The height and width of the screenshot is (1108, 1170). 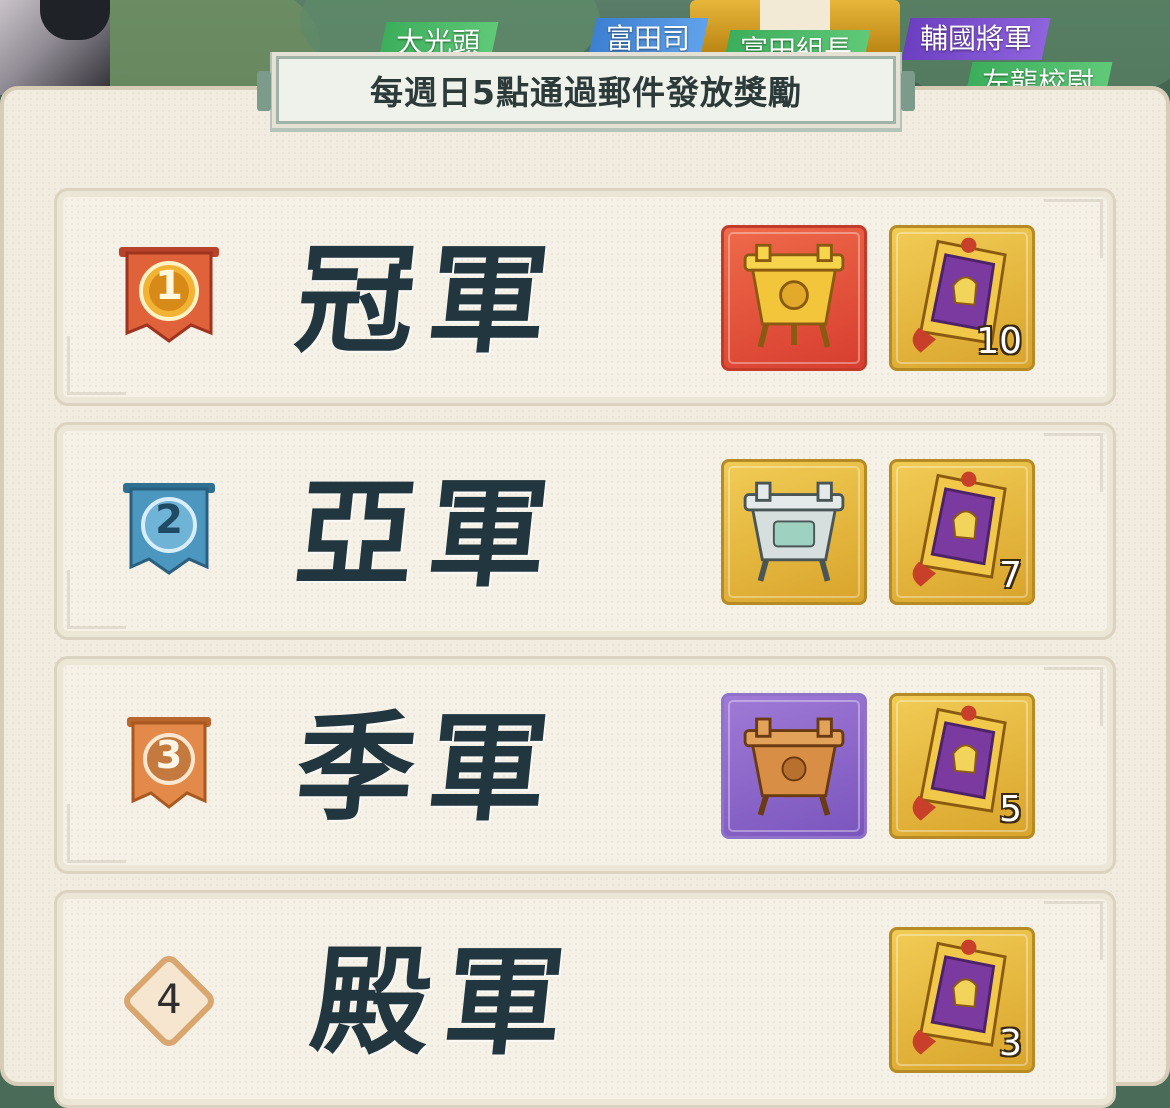 I want to click on banner-title: 每週日5點通過郵件發放獎勵, so click(x=586, y=92).